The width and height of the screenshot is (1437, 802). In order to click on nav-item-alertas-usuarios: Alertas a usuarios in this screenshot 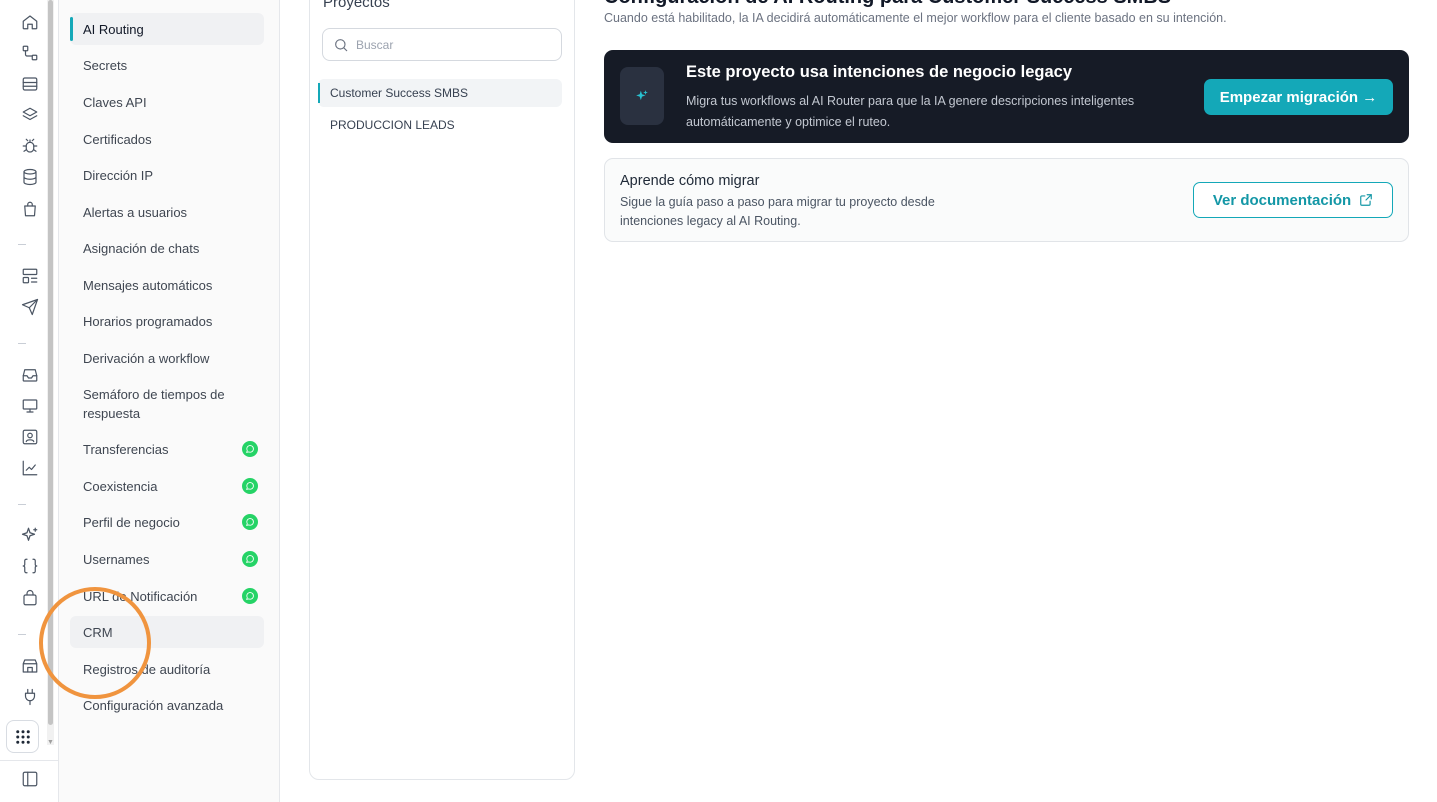, I will do `click(167, 212)`.